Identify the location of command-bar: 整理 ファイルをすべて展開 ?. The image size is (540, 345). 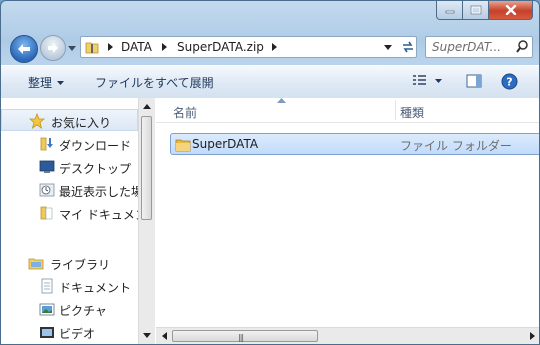
(270, 82).